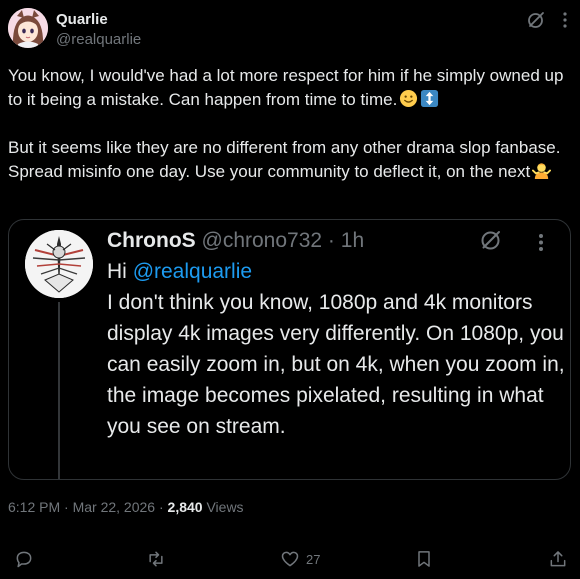 The image size is (580, 579). Describe the element at coordinates (430, 98) in the screenshot. I see `up-down-arrow-emoji-icon` at that location.